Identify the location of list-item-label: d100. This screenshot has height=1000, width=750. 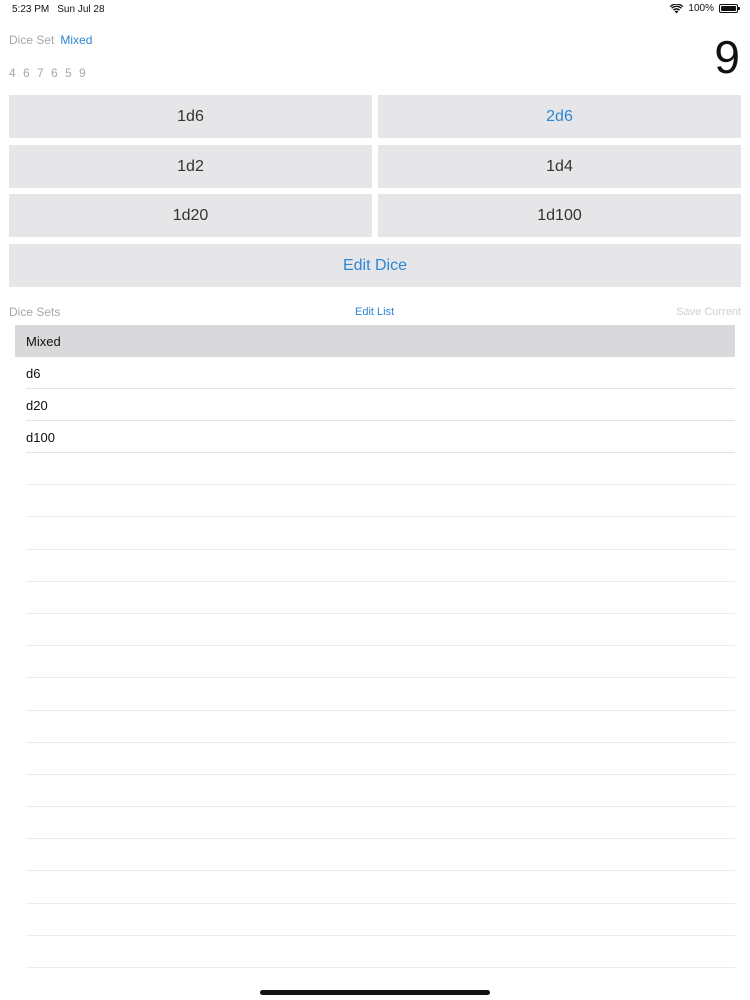
(40, 437).